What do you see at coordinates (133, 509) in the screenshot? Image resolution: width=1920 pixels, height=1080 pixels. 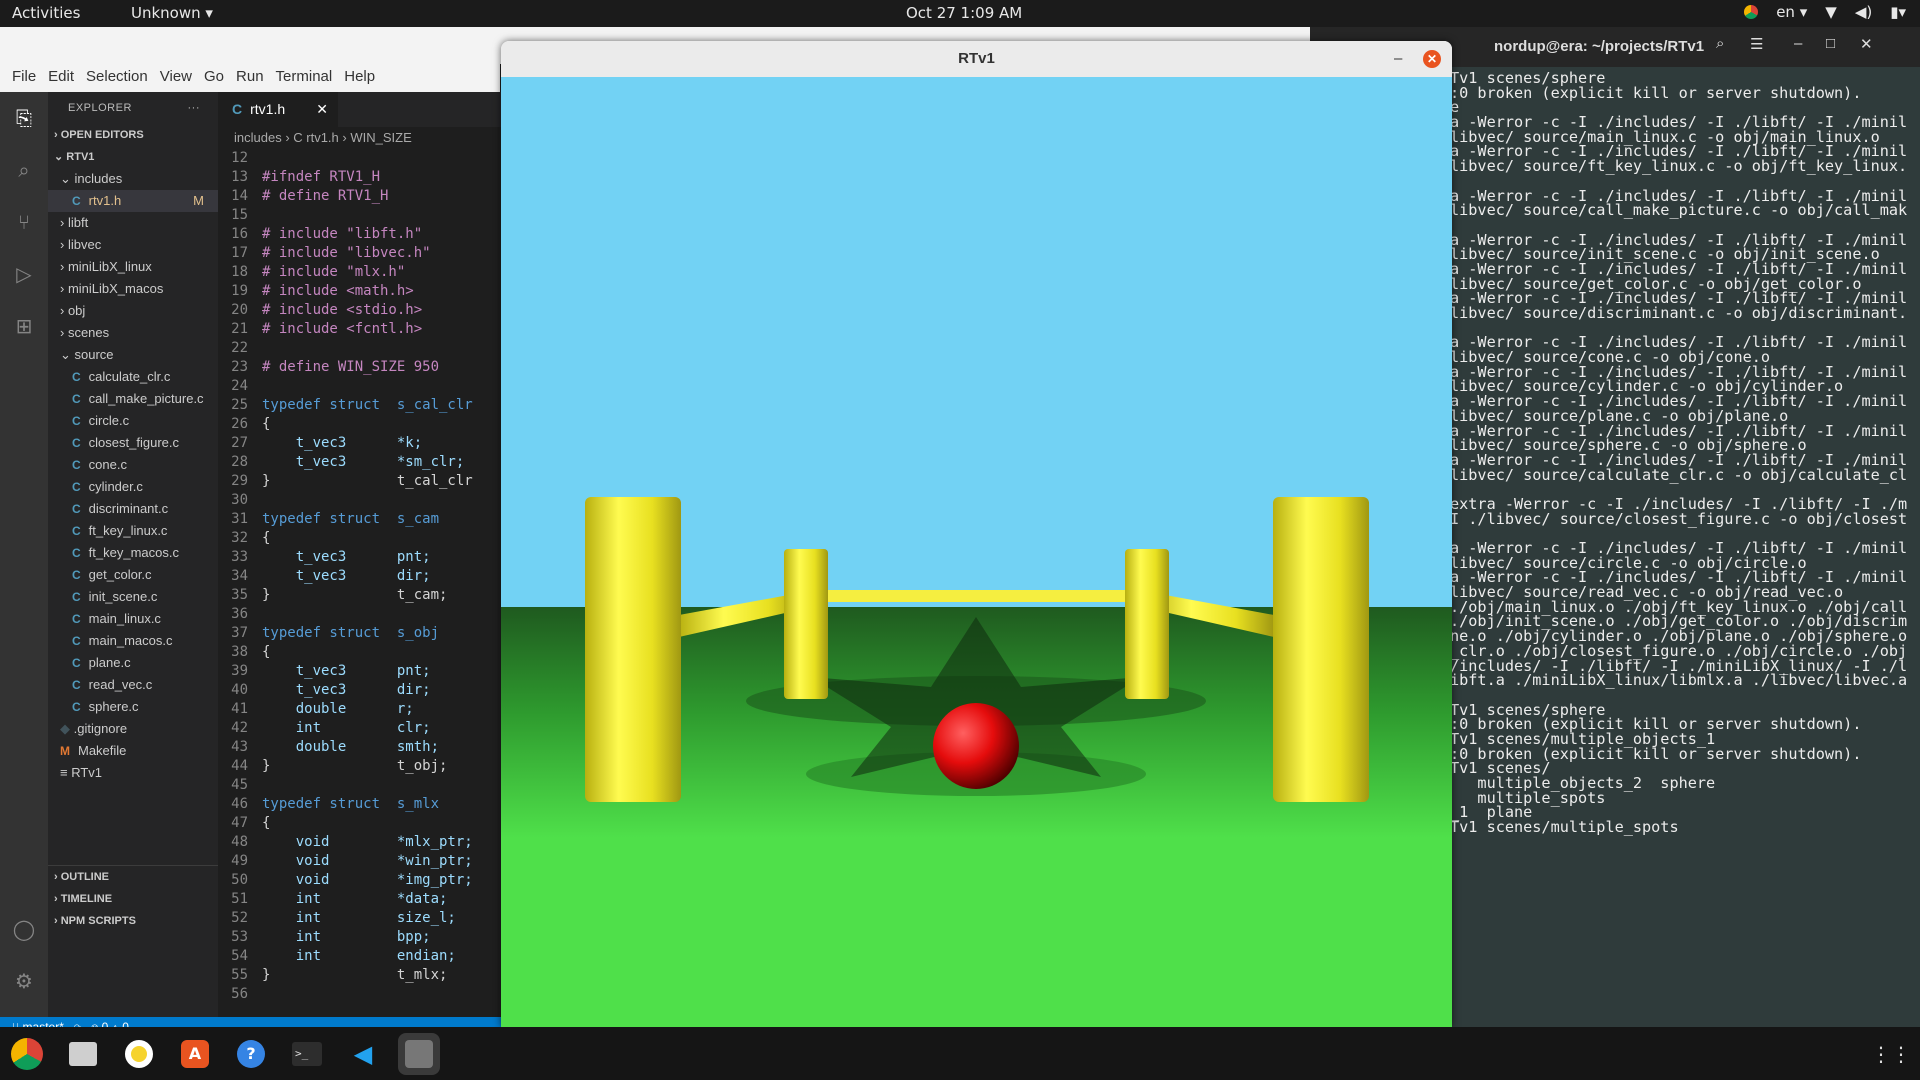 I see `file-item: discriminant.c` at bounding box center [133, 509].